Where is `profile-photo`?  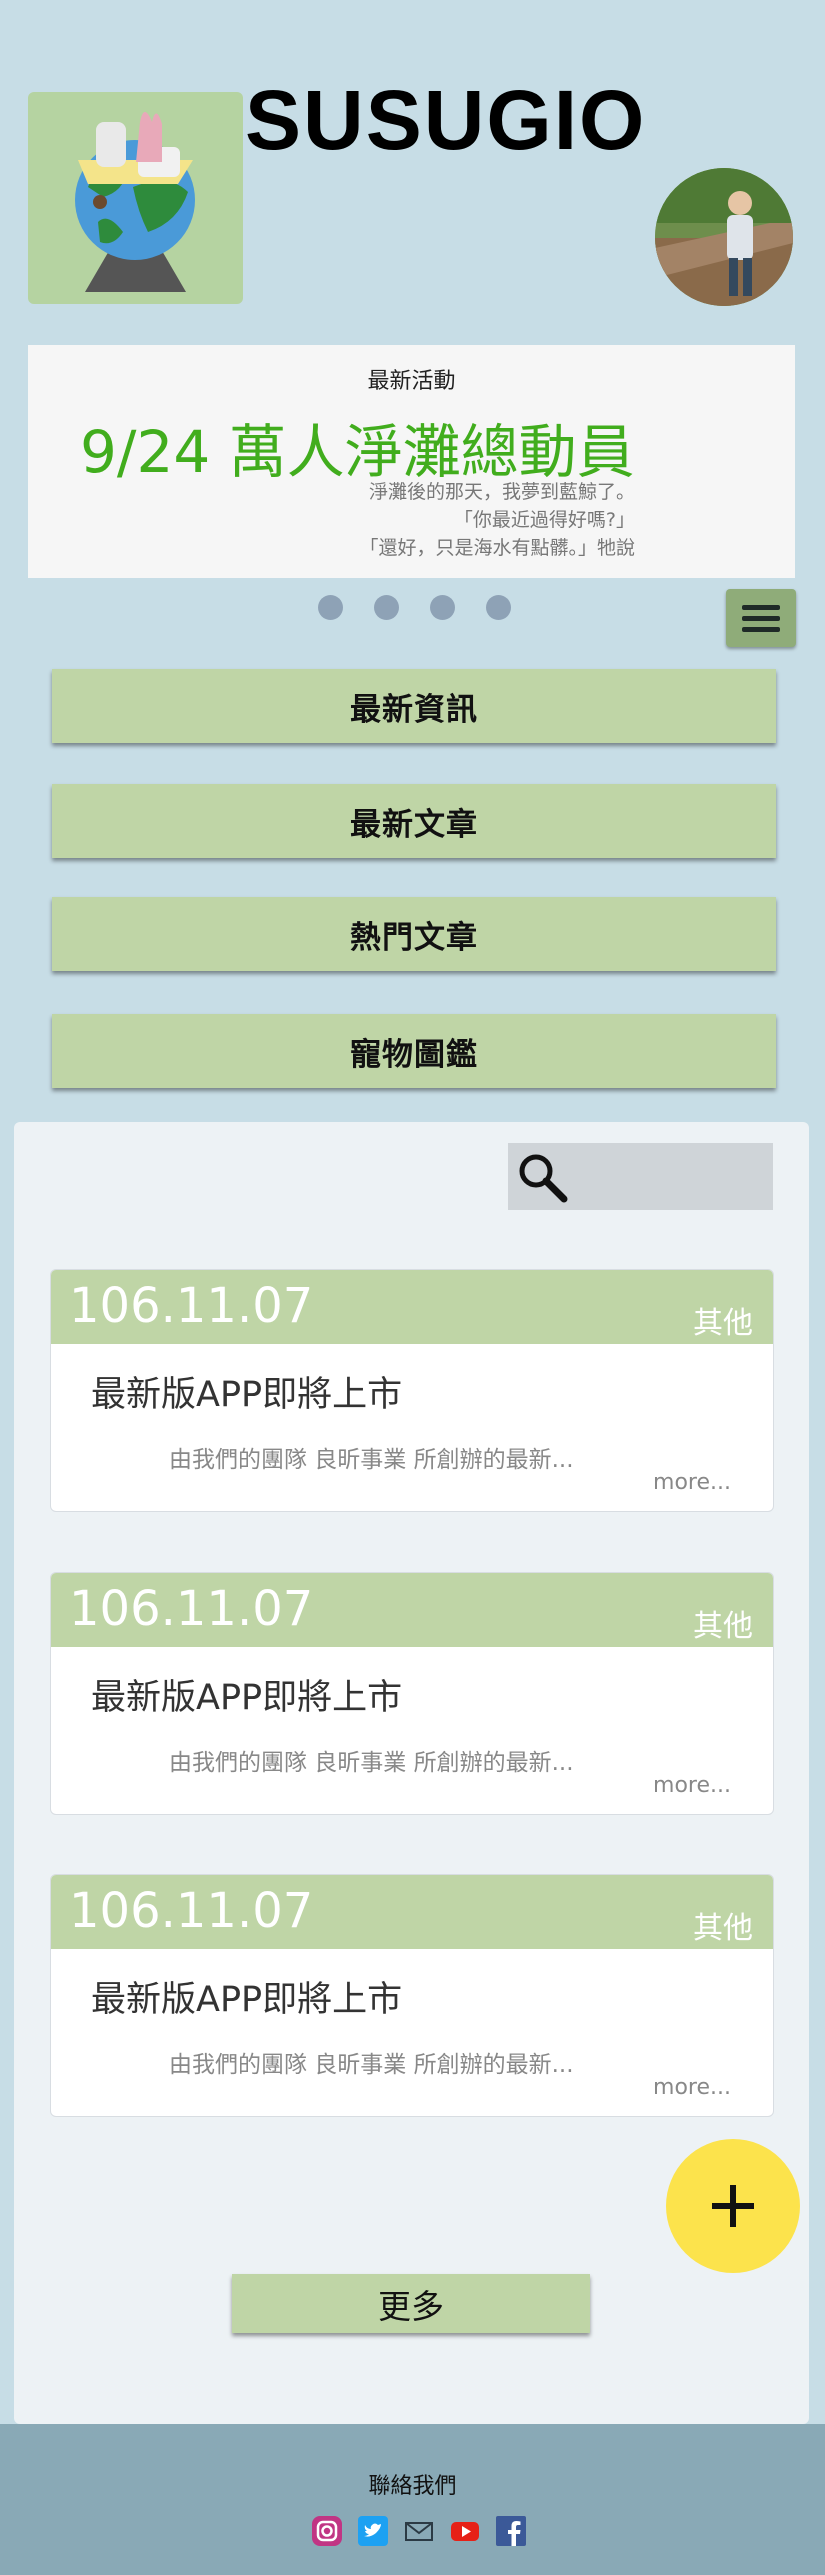 profile-photo is located at coordinates (724, 237).